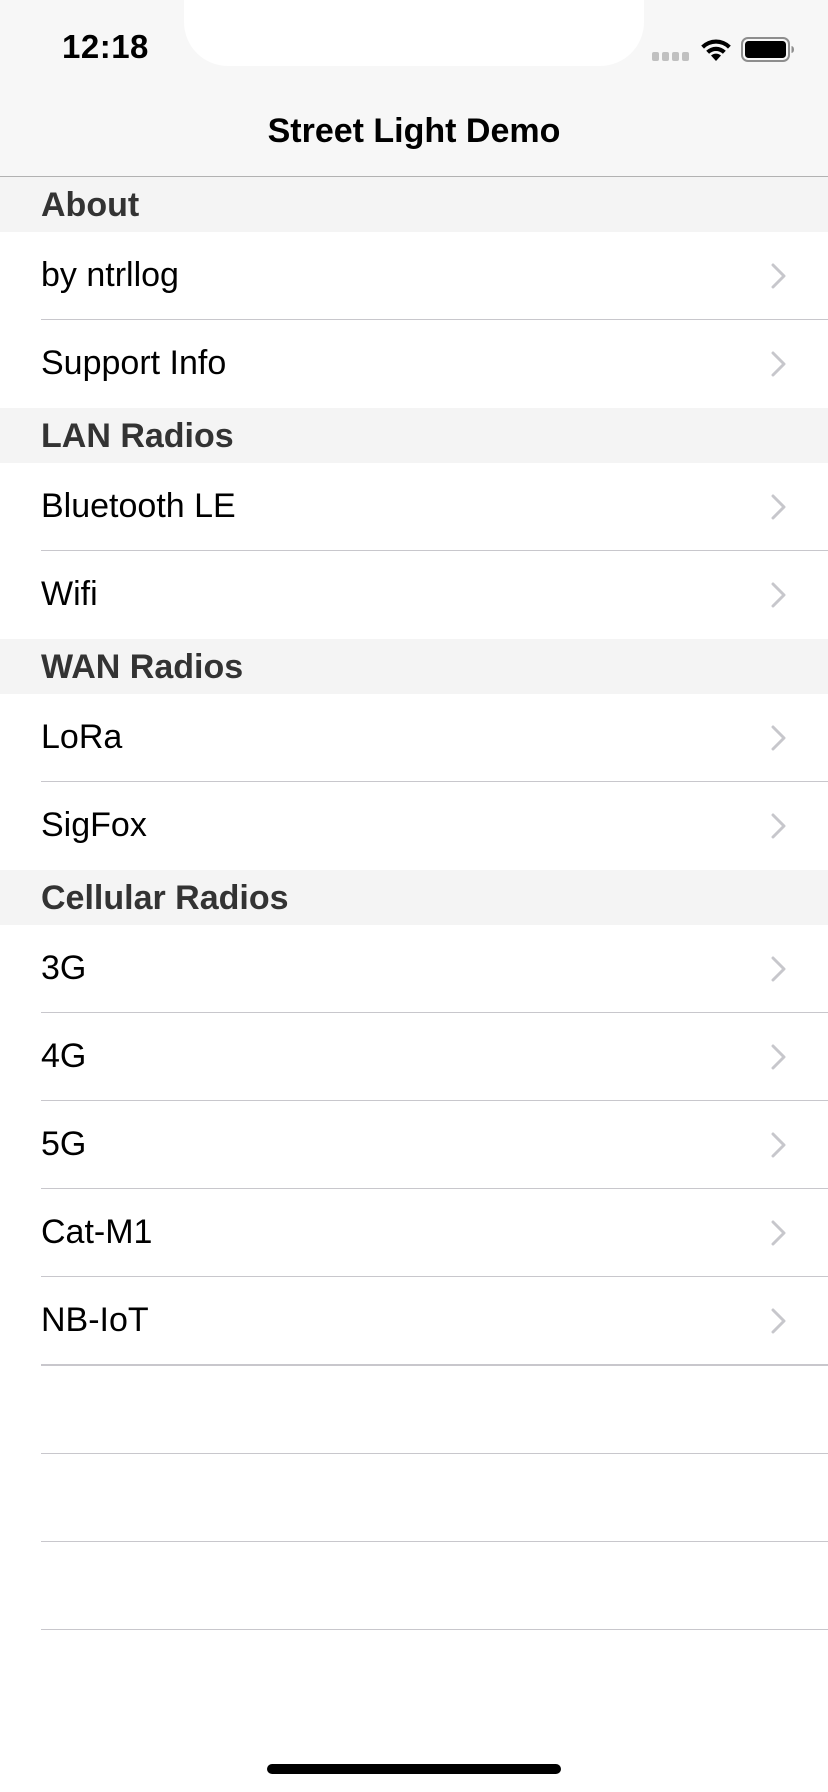  Describe the element at coordinates (414, 33) in the screenshot. I see `device-notch` at that location.